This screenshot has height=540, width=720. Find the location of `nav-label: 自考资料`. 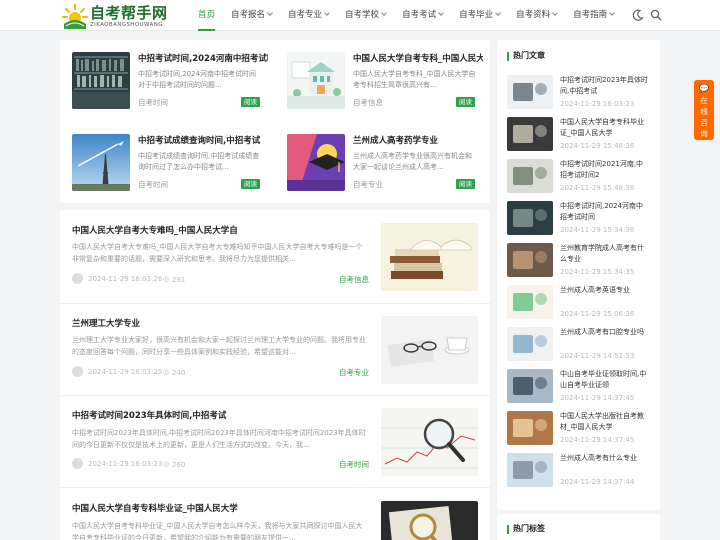

nav-label: 自考资料 is located at coordinates (533, 15).